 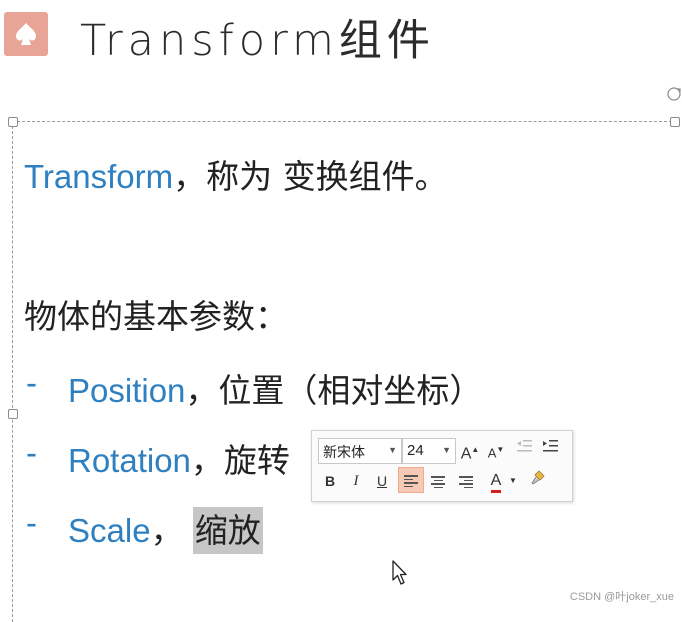 What do you see at coordinates (550, 446) in the screenshot?
I see `increase-indent-icon` at bounding box center [550, 446].